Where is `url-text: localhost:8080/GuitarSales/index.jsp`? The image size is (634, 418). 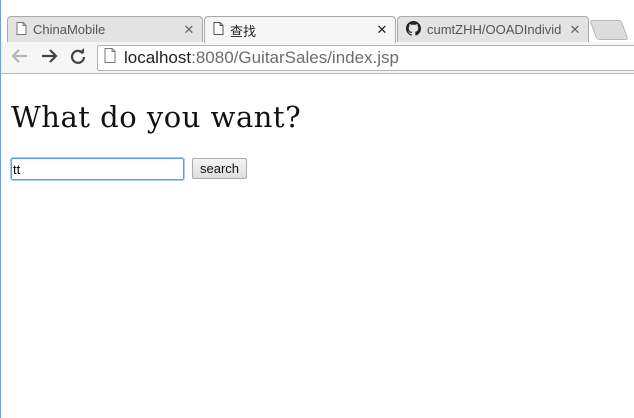 url-text: localhost:8080/GuitarSales/index.jsp is located at coordinates (261, 58).